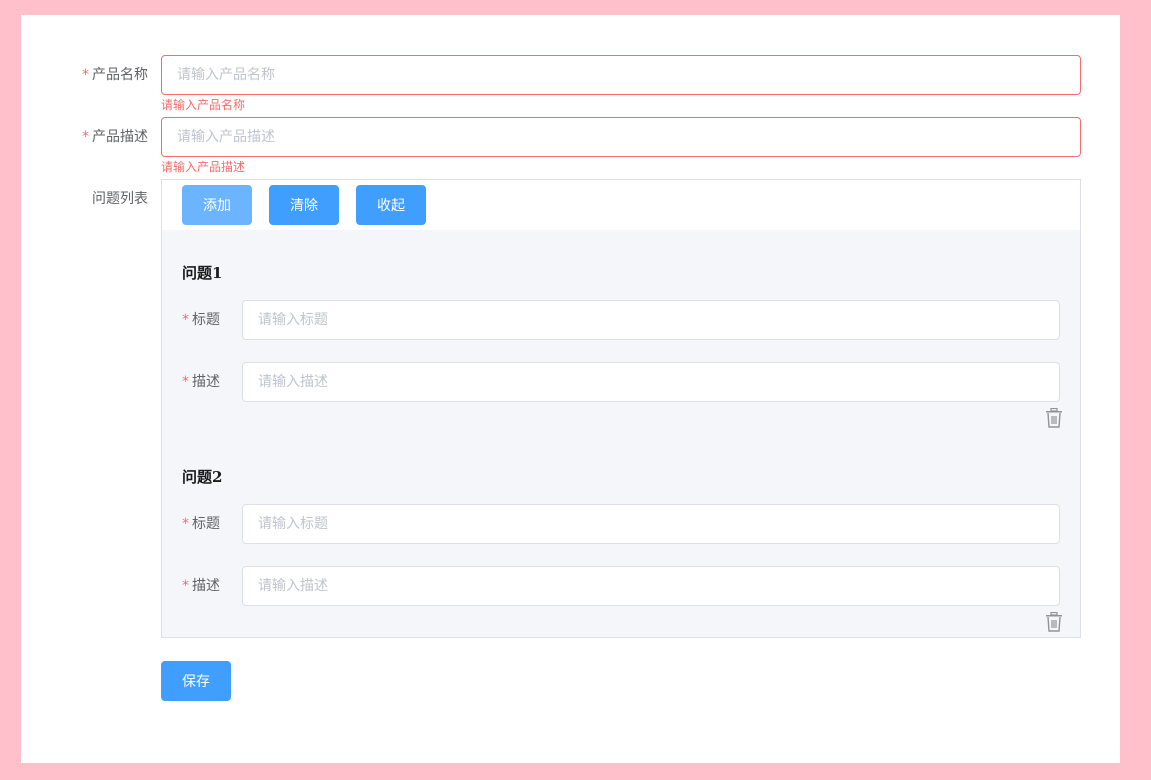  I want to click on product-desc-label: * 产品描述, so click(115, 137).